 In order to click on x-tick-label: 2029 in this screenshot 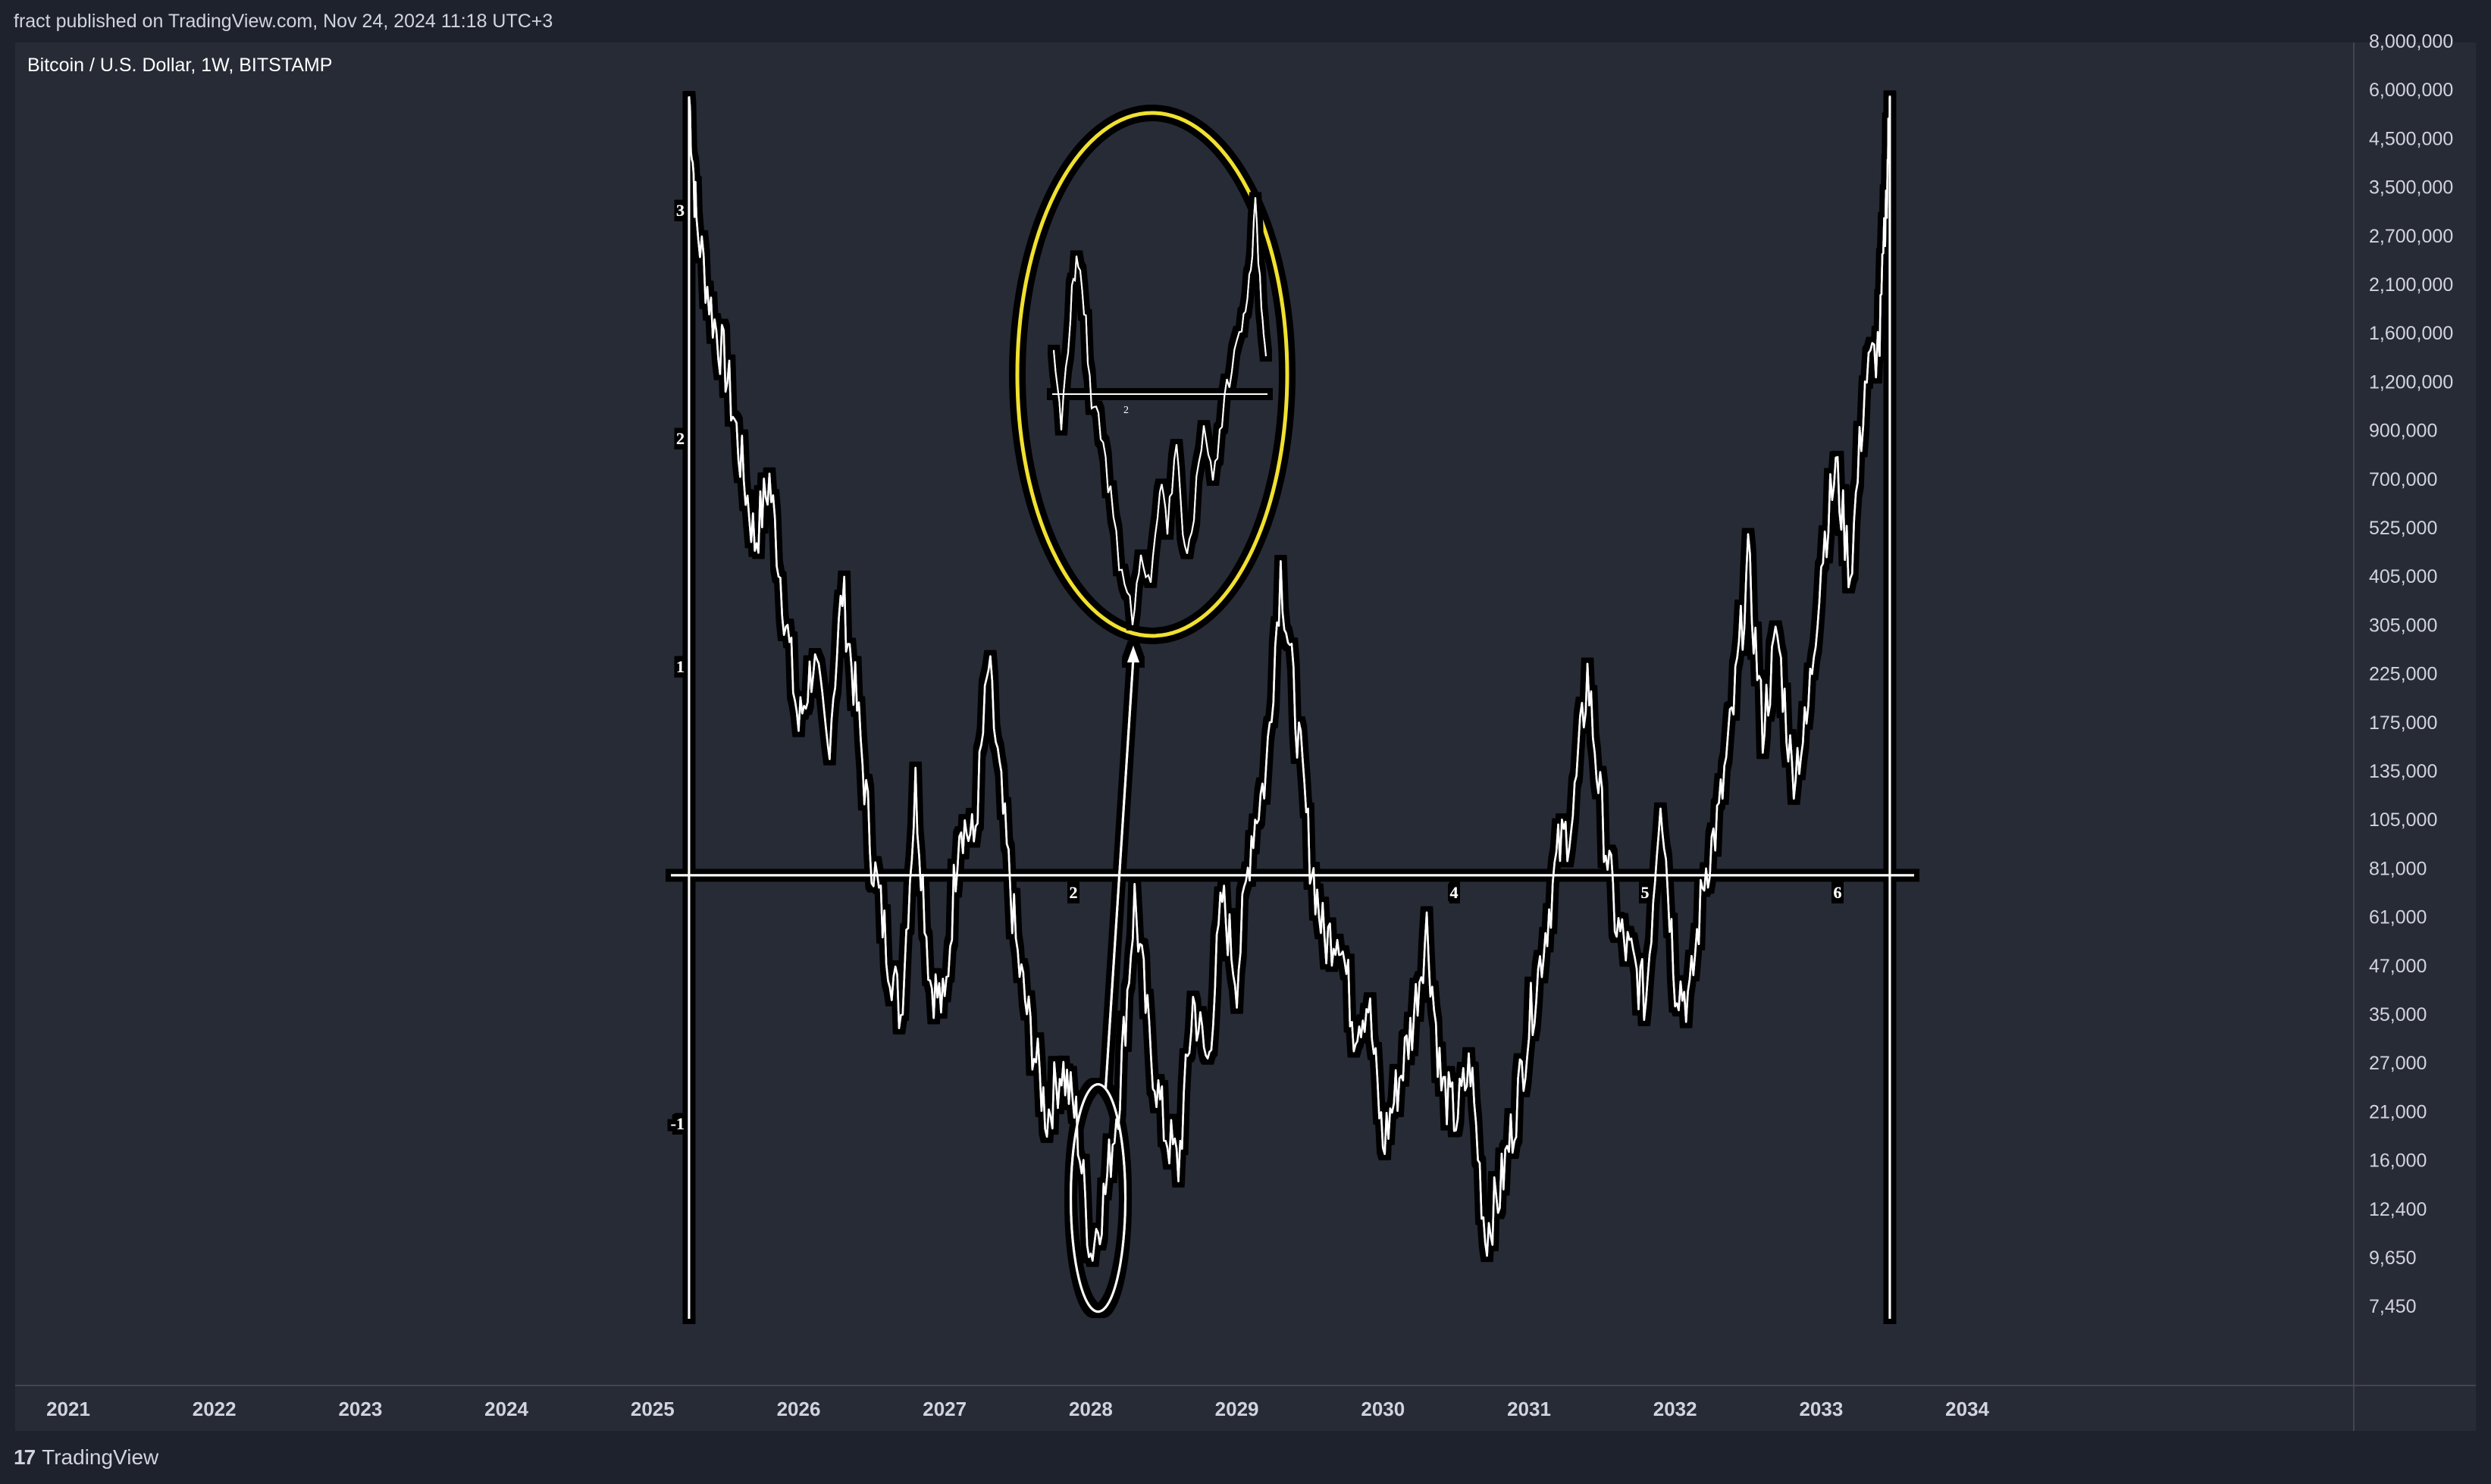, I will do `click(1237, 1409)`.